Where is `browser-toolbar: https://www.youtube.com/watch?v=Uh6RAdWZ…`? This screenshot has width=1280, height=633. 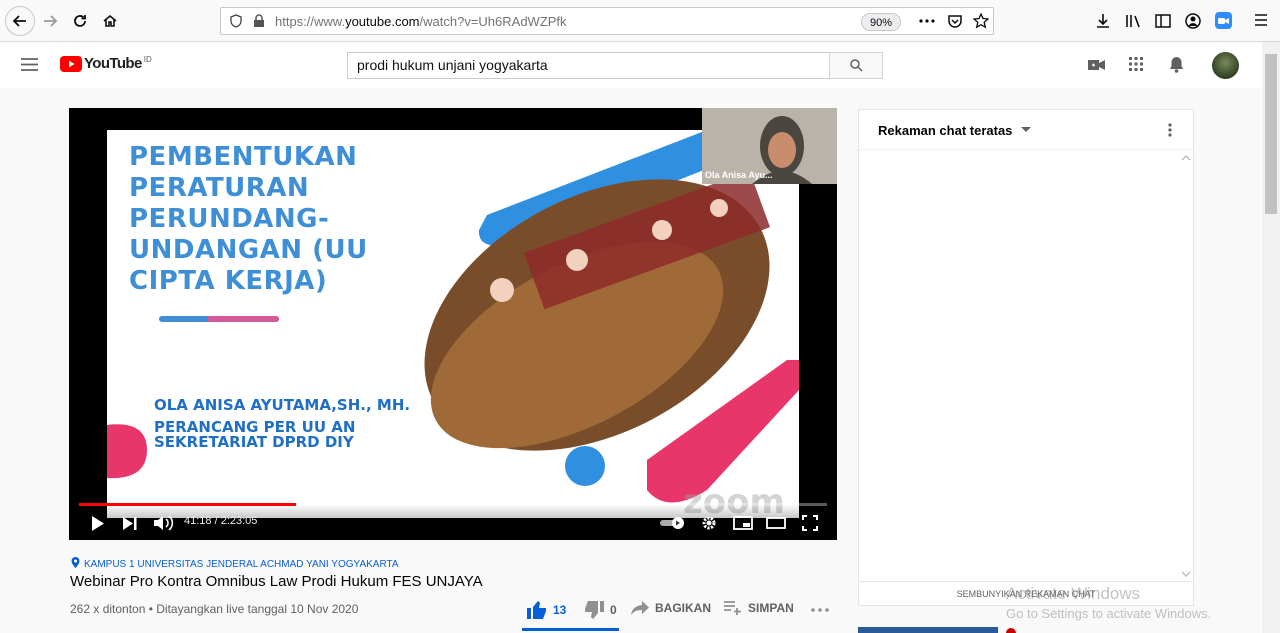
browser-toolbar: https://www.youtube.com/watch?v=Uh6RAdWZ… is located at coordinates (640, 21).